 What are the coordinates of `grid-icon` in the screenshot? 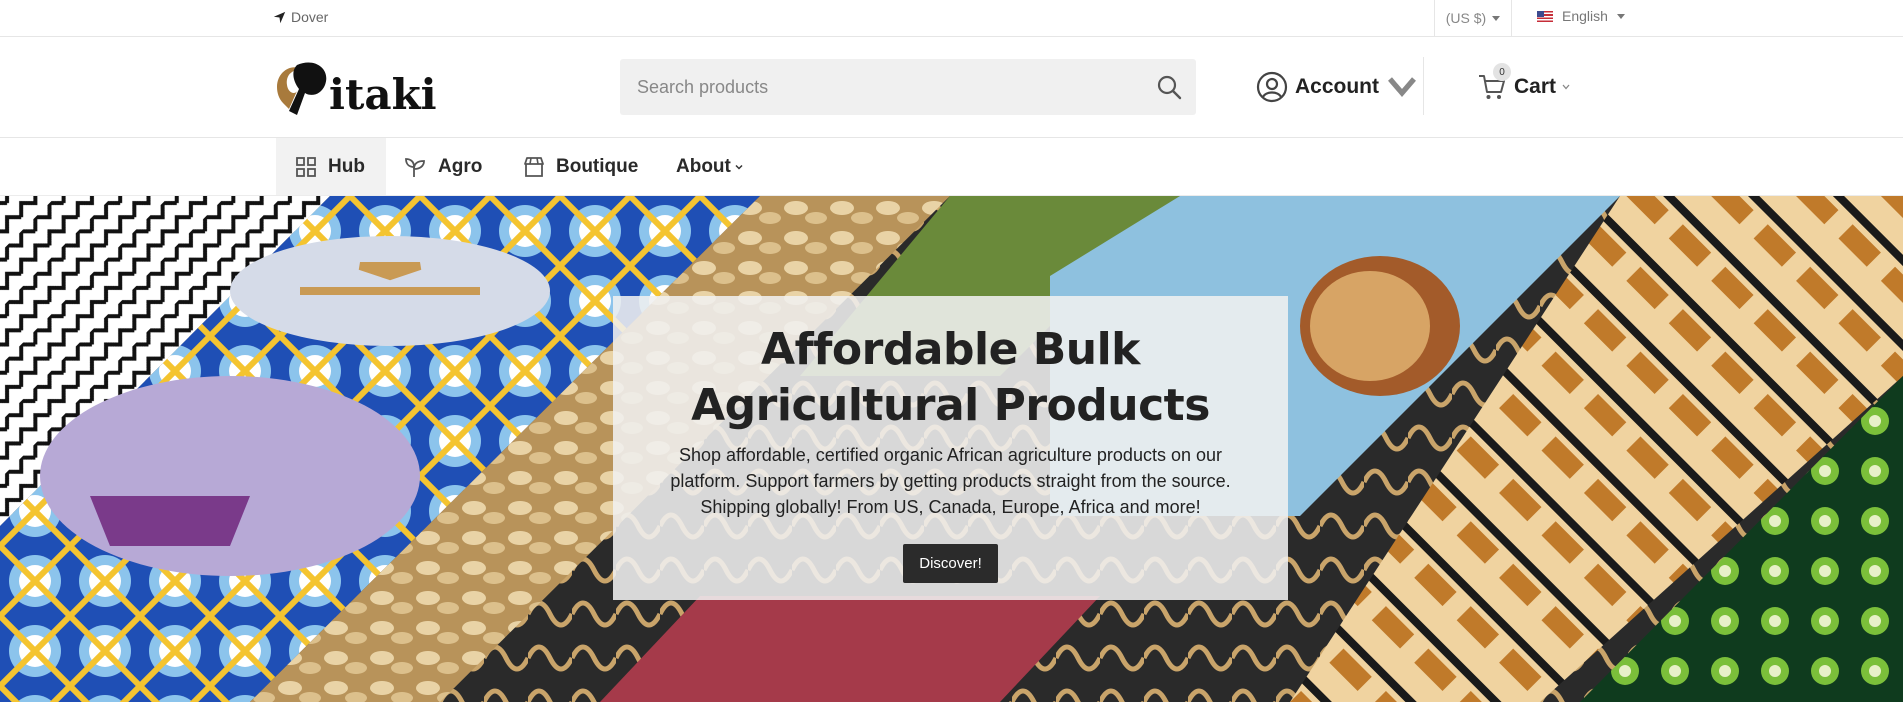 It's located at (306, 166).